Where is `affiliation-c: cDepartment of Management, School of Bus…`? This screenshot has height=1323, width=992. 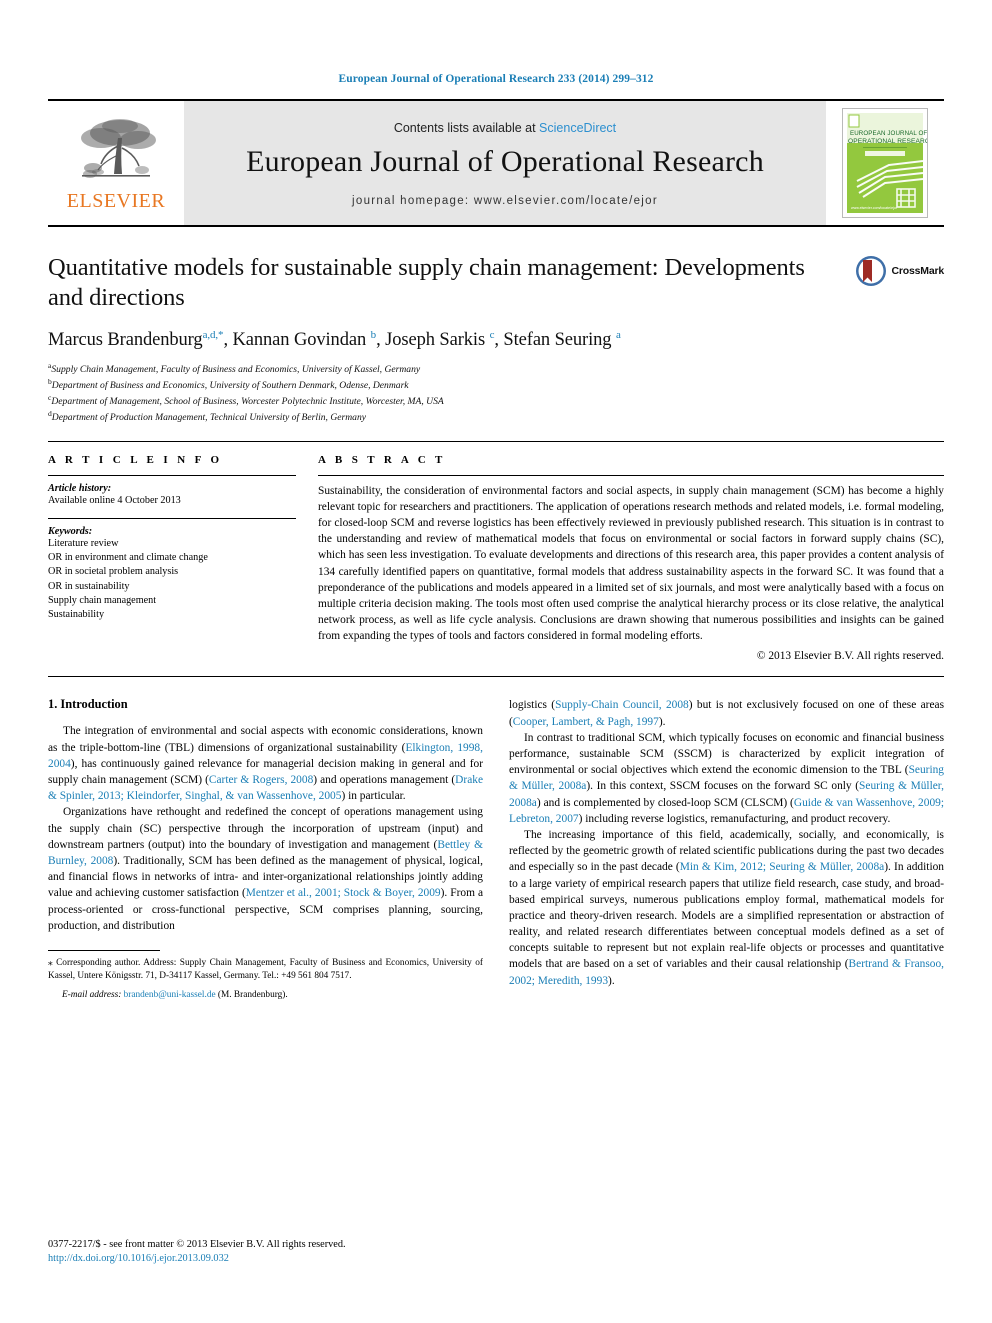
affiliation-c: cDepartment of Management, School of Bus… is located at coordinates (496, 401).